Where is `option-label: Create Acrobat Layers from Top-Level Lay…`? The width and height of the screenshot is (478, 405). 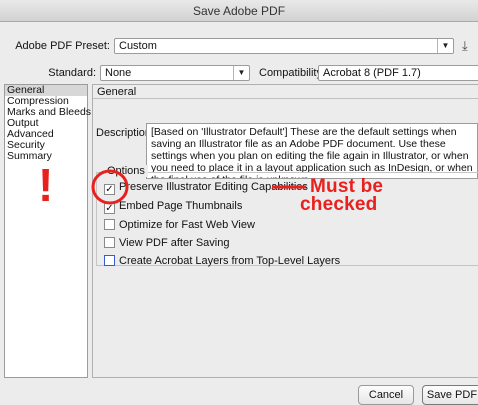 option-label: Create Acrobat Layers from Top-Level Lay… is located at coordinates (230, 261).